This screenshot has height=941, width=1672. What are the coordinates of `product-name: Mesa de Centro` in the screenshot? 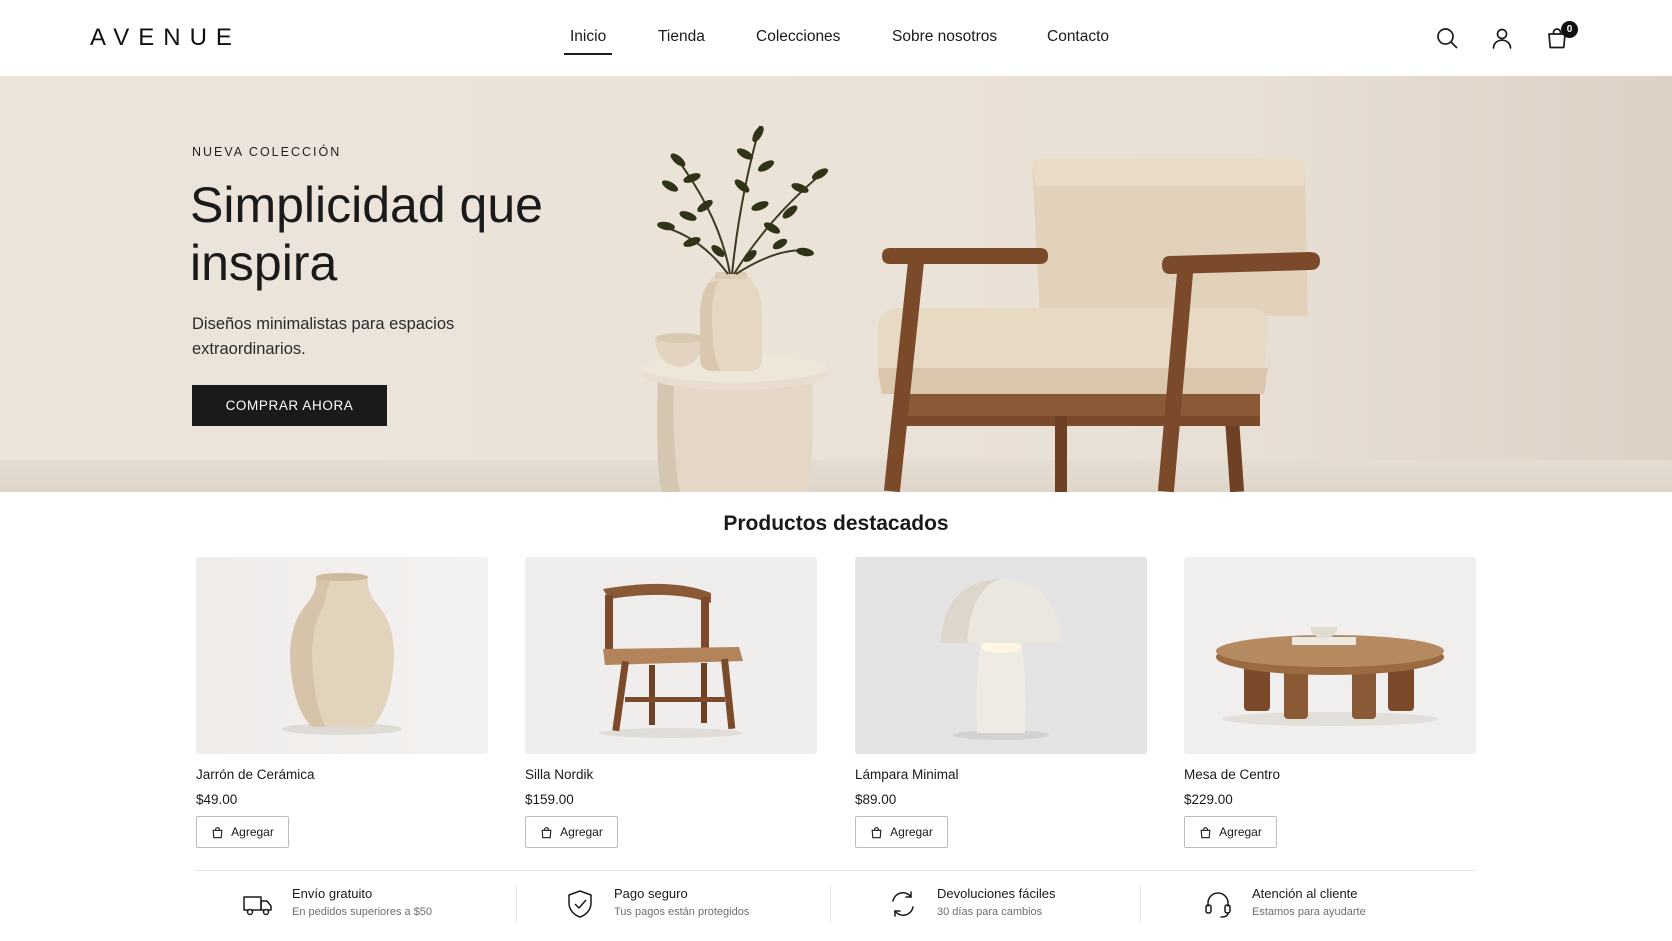 It's located at (1330, 774).